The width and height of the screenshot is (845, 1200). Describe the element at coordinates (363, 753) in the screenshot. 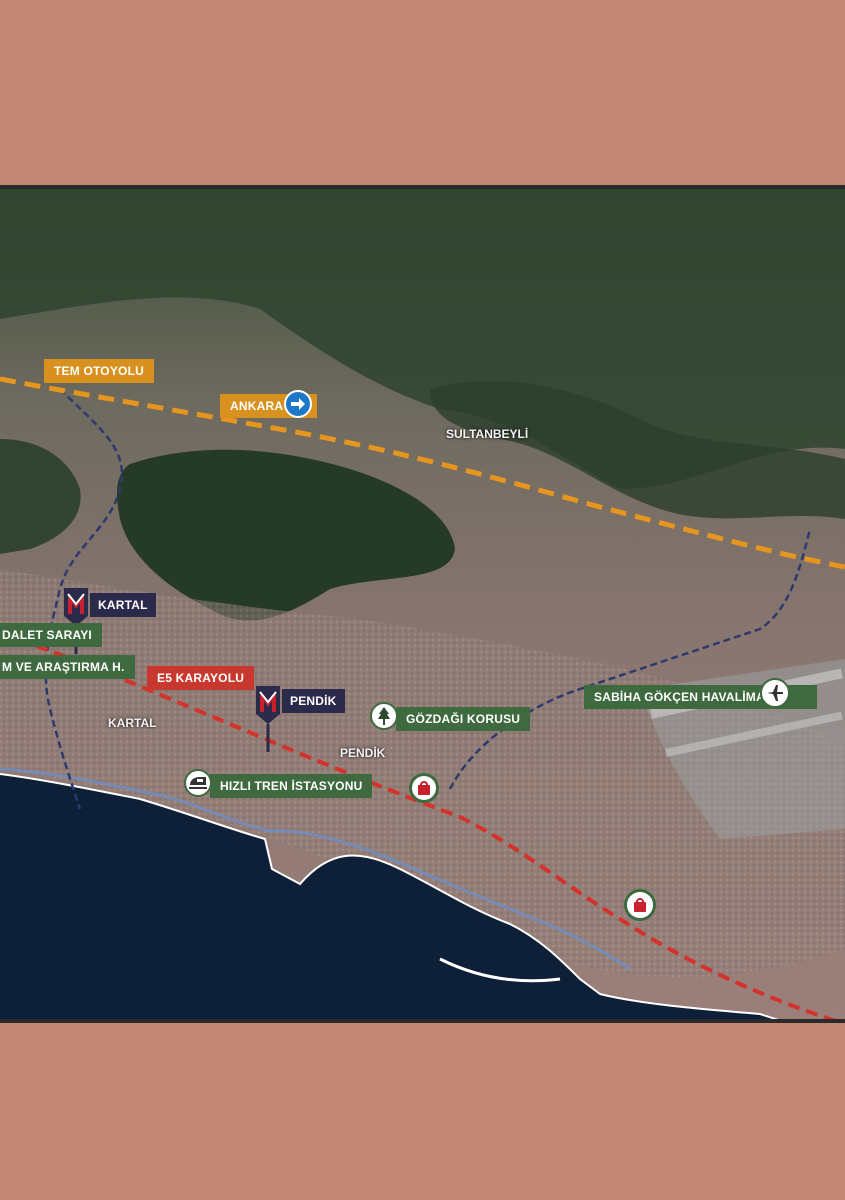

I see `place-pendik: PENDİK` at that location.